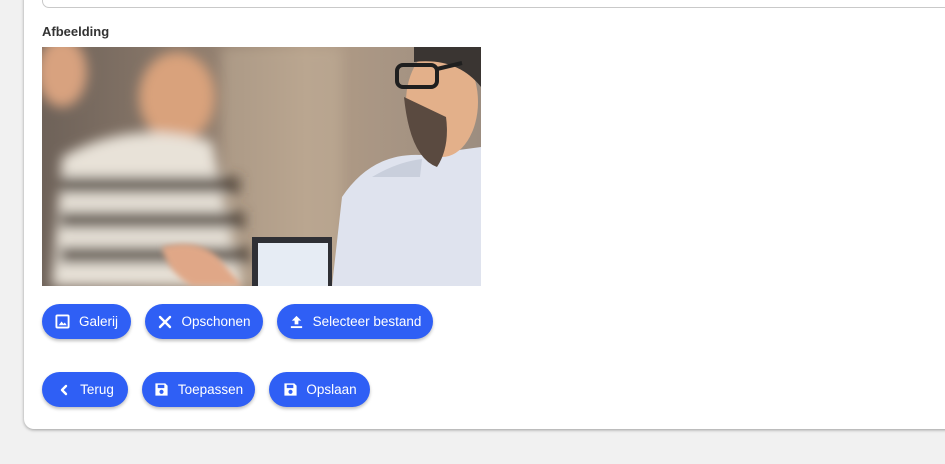 This screenshot has width=945, height=464. Describe the element at coordinates (367, 321) in the screenshot. I see `select-file-button-label: Selecteer bestand` at that location.